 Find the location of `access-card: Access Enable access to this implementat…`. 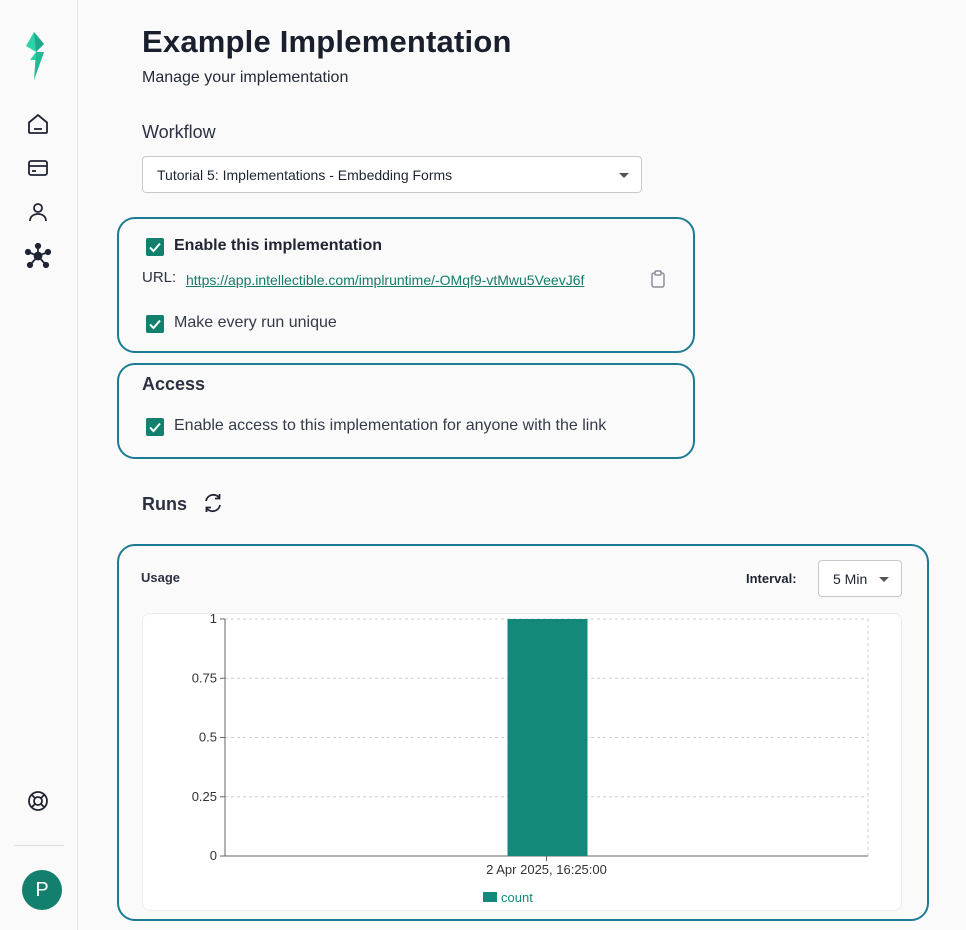

access-card: Access Enable access to this implementat… is located at coordinates (406, 411).